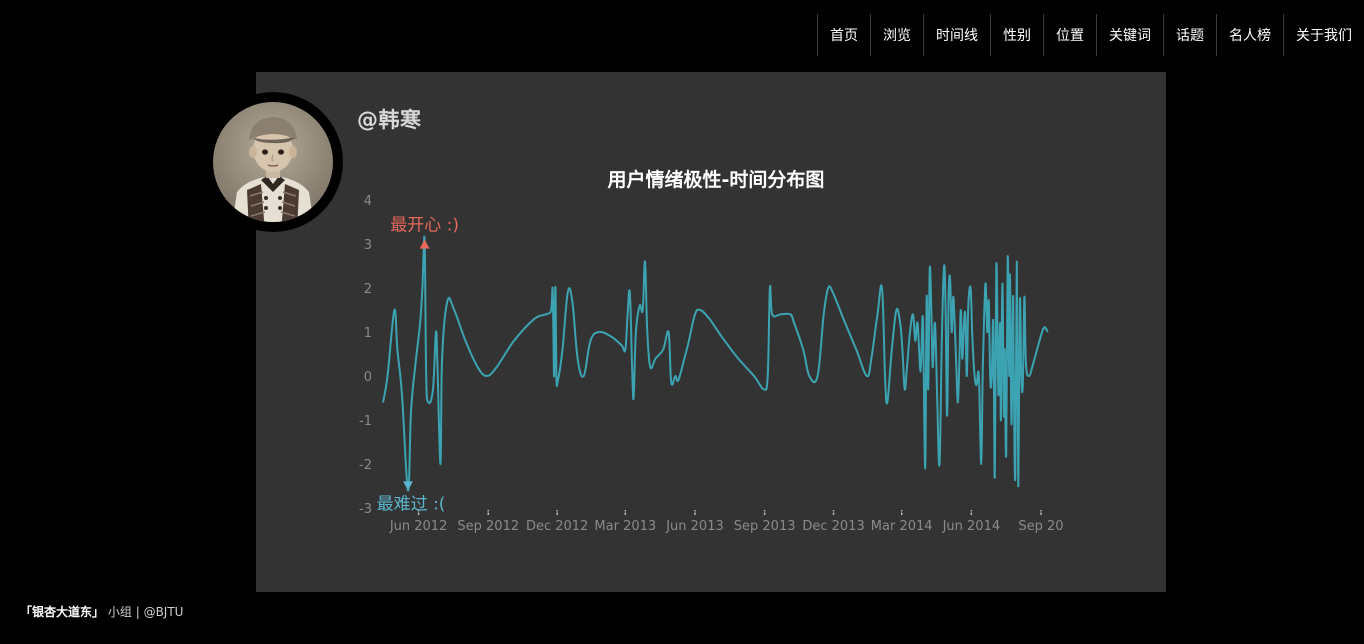 The height and width of the screenshot is (644, 1364). Describe the element at coordinates (1249, 35) in the screenshot. I see `nav-item-celebrities: 名人榜` at that location.